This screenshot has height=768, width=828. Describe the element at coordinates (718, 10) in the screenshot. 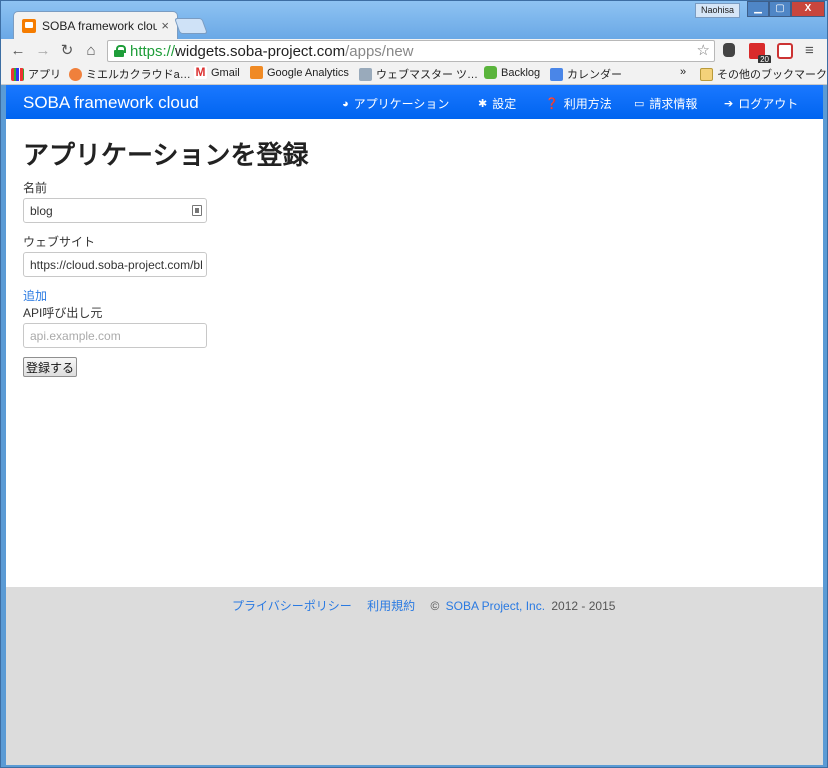

I see `profile-badge: Naohisa` at that location.